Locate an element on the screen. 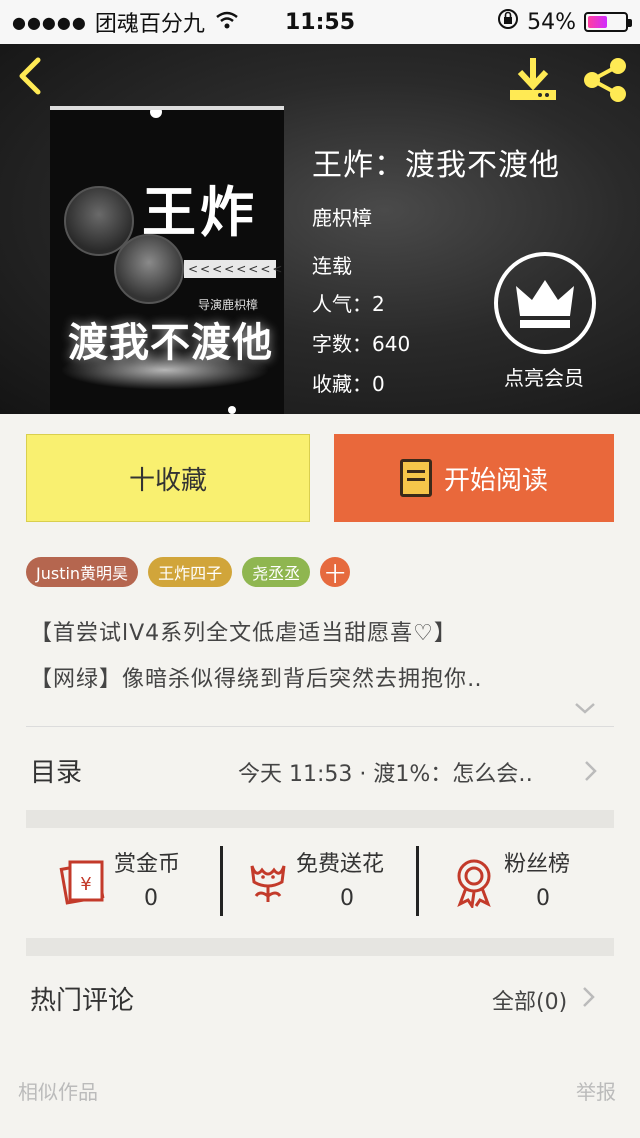 Image resolution: width=640 pixels, height=1138 pixels. chevron-down-icon is located at coordinates (585, 708).